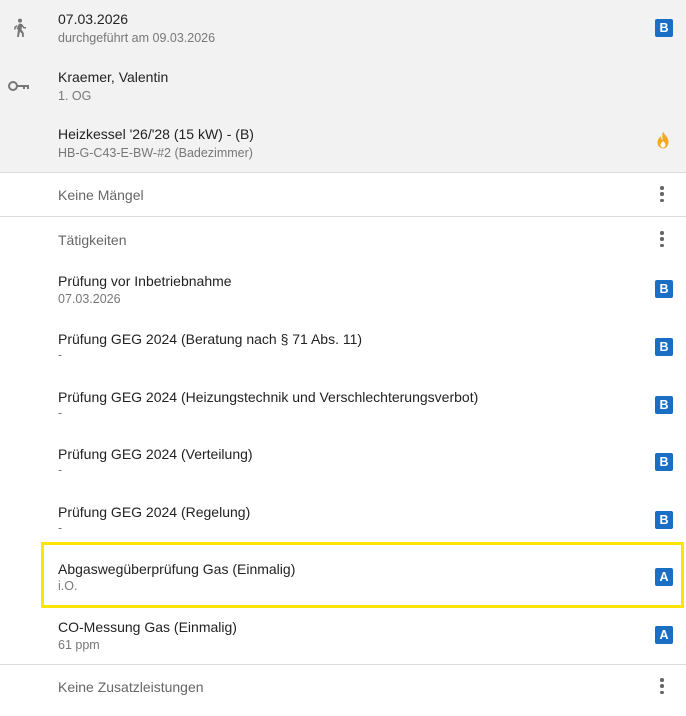  Describe the element at coordinates (89, 299) in the screenshot. I see `activity-subtitle: 07.03.2026` at that location.